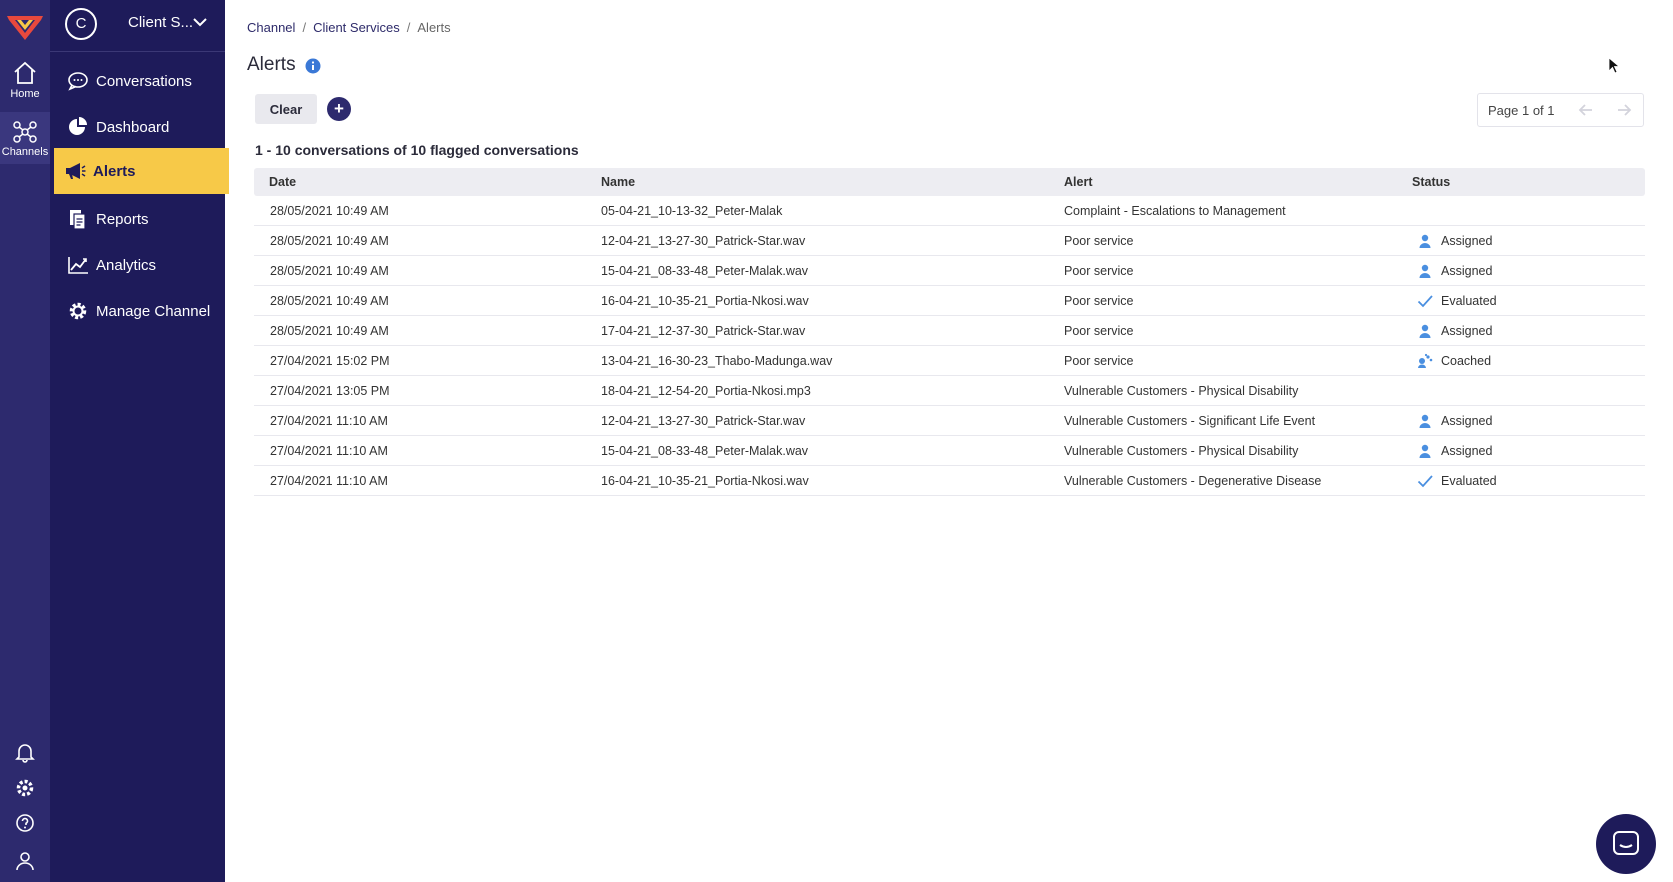 This screenshot has width=1673, height=882. I want to click on cell-date: 27/04/2021 15:02 PM, so click(330, 360).